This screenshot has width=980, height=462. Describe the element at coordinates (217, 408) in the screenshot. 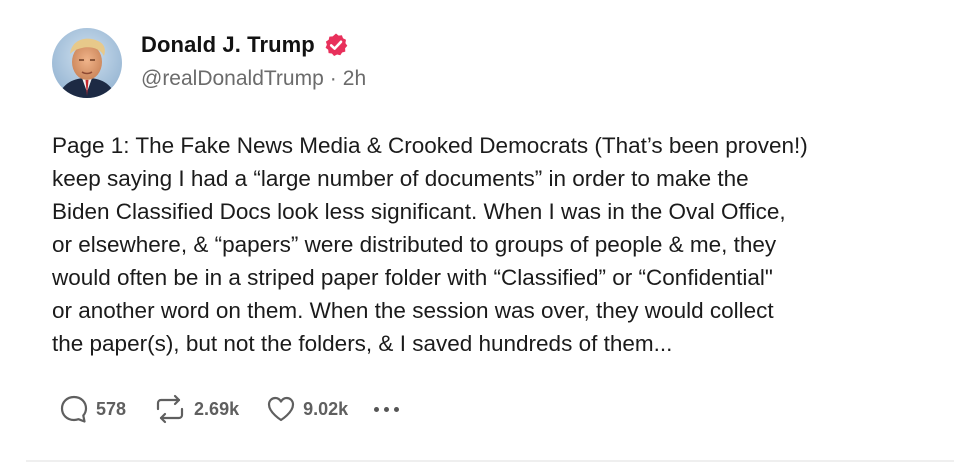

I see `retruth-count: 2.69k` at that location.